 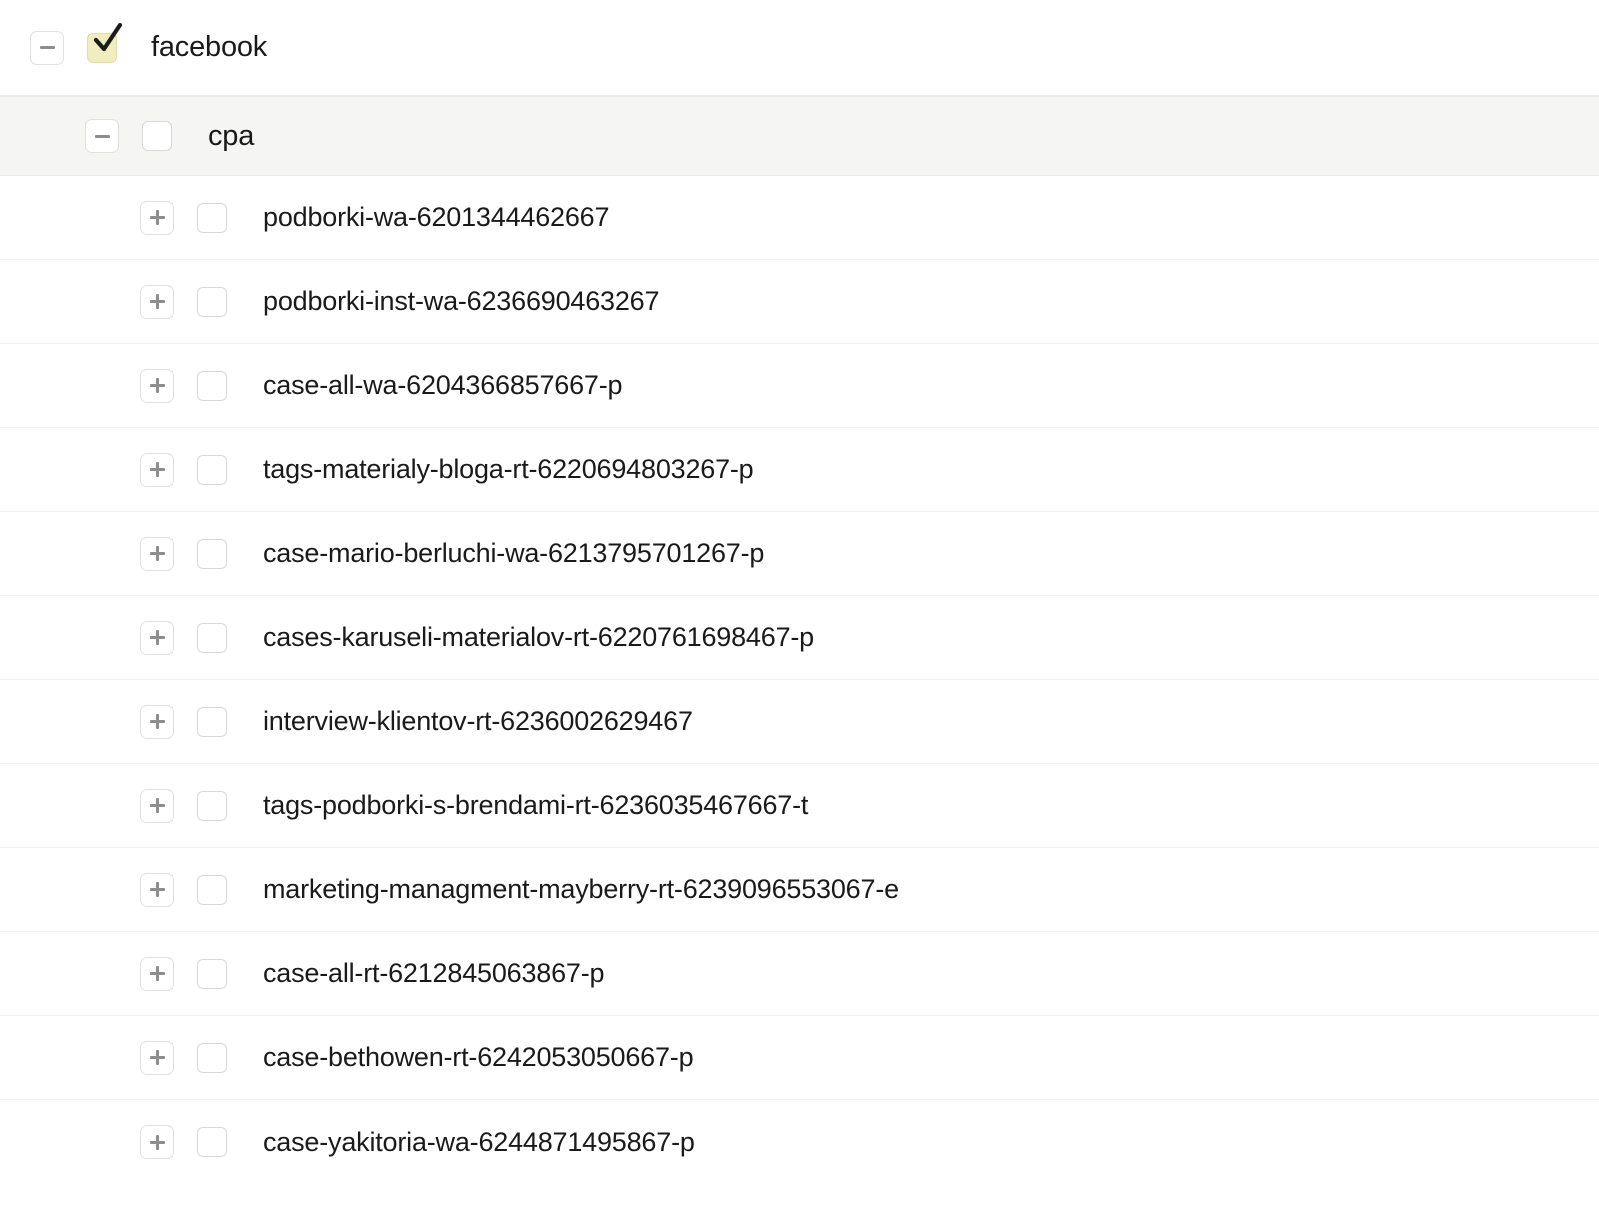 What do you see at coordinates (443, 385) in the screenshot?
I see `tree-row-label: case-all-wa-6204366857667-p` at bounding box center [443, 385].